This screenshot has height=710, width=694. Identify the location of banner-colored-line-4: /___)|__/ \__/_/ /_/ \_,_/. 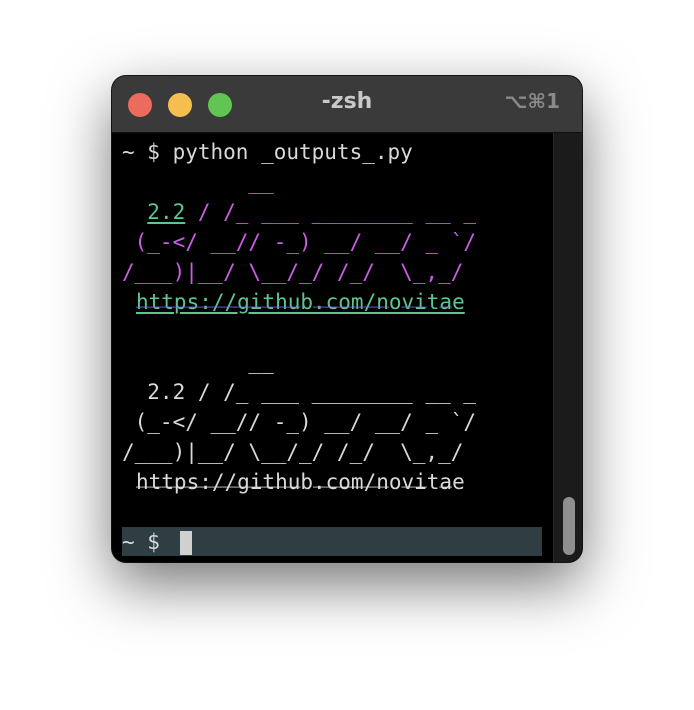
(293, 272).